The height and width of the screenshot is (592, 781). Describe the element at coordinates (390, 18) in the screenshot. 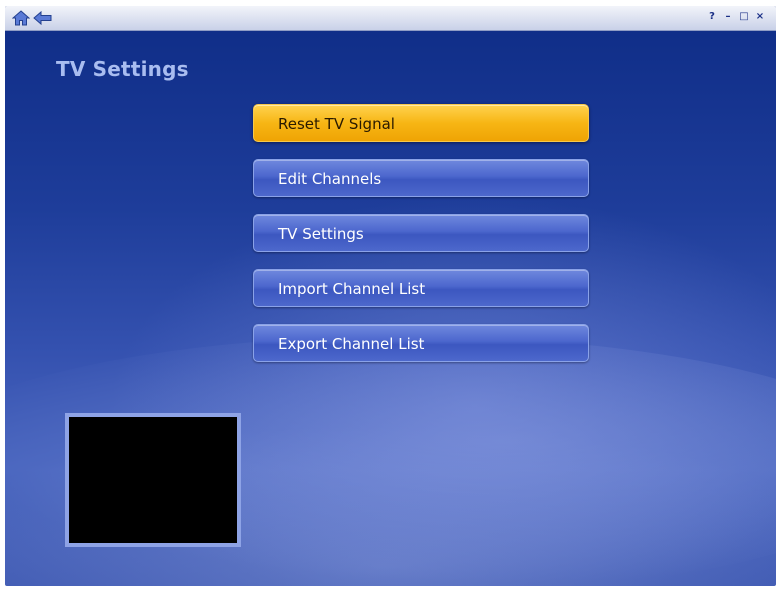

I see `title-bar: ? – □ ×` at that location.